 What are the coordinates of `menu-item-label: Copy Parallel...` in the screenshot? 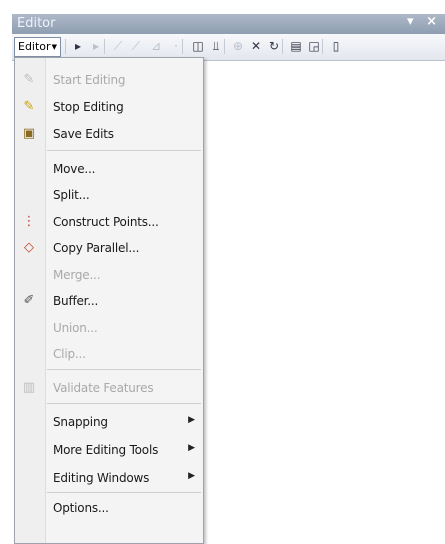 It's located at (96, 248).